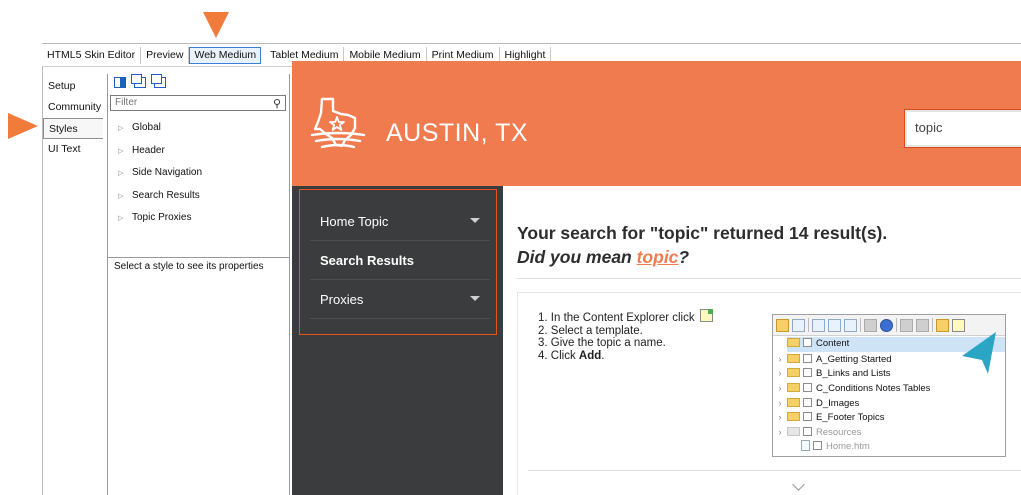 Image resolution: width=1021 pixels, height=495 pixels. I want to click on step-4-bold: Add, so click(590, 355).